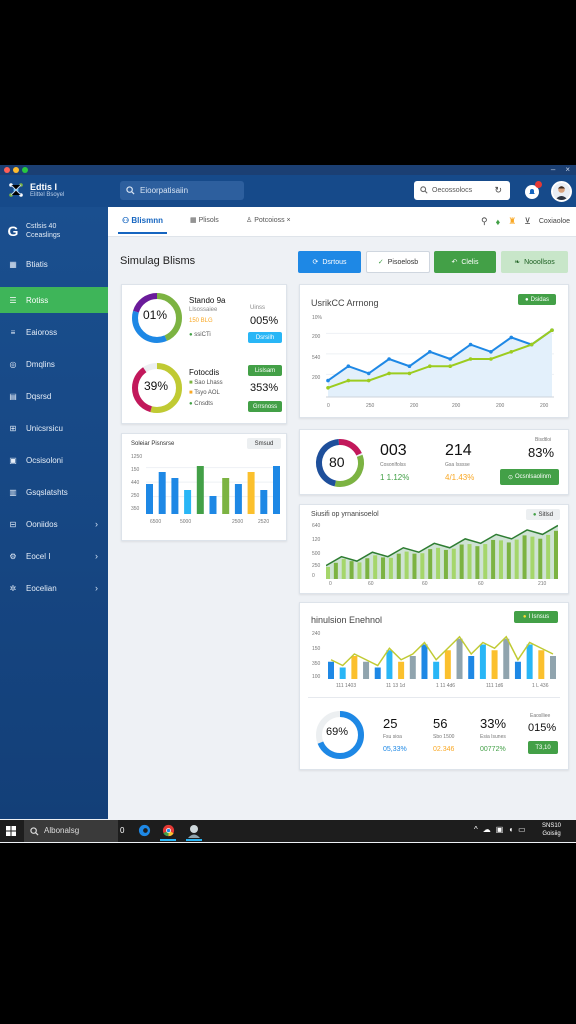  Describe the element at coordinates (54, 460) in the screenshot. I see `sidebar-item-ocsisoloni: ▣ Ocsisoloni` at that location.